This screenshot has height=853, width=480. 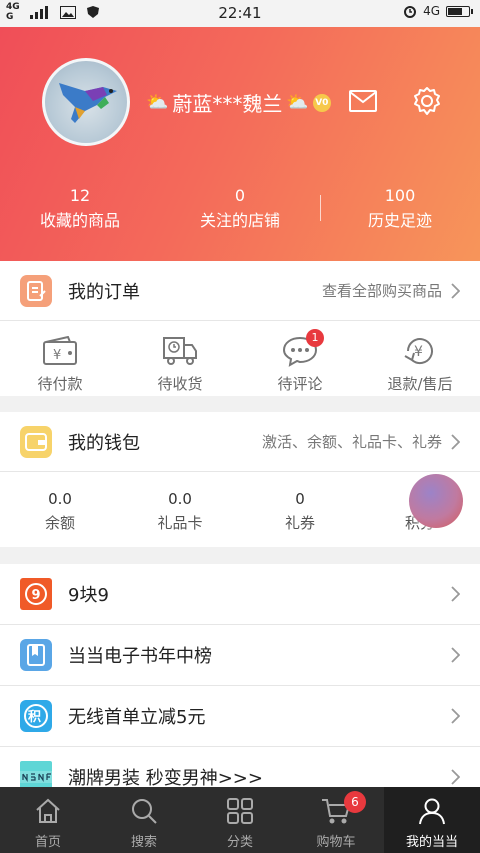 What do you see at coordinates (352, 441) in the screenshot?
I see `wallet-link: 激活、余额、礼品卡、礼券` at bounding box center [352, 441].